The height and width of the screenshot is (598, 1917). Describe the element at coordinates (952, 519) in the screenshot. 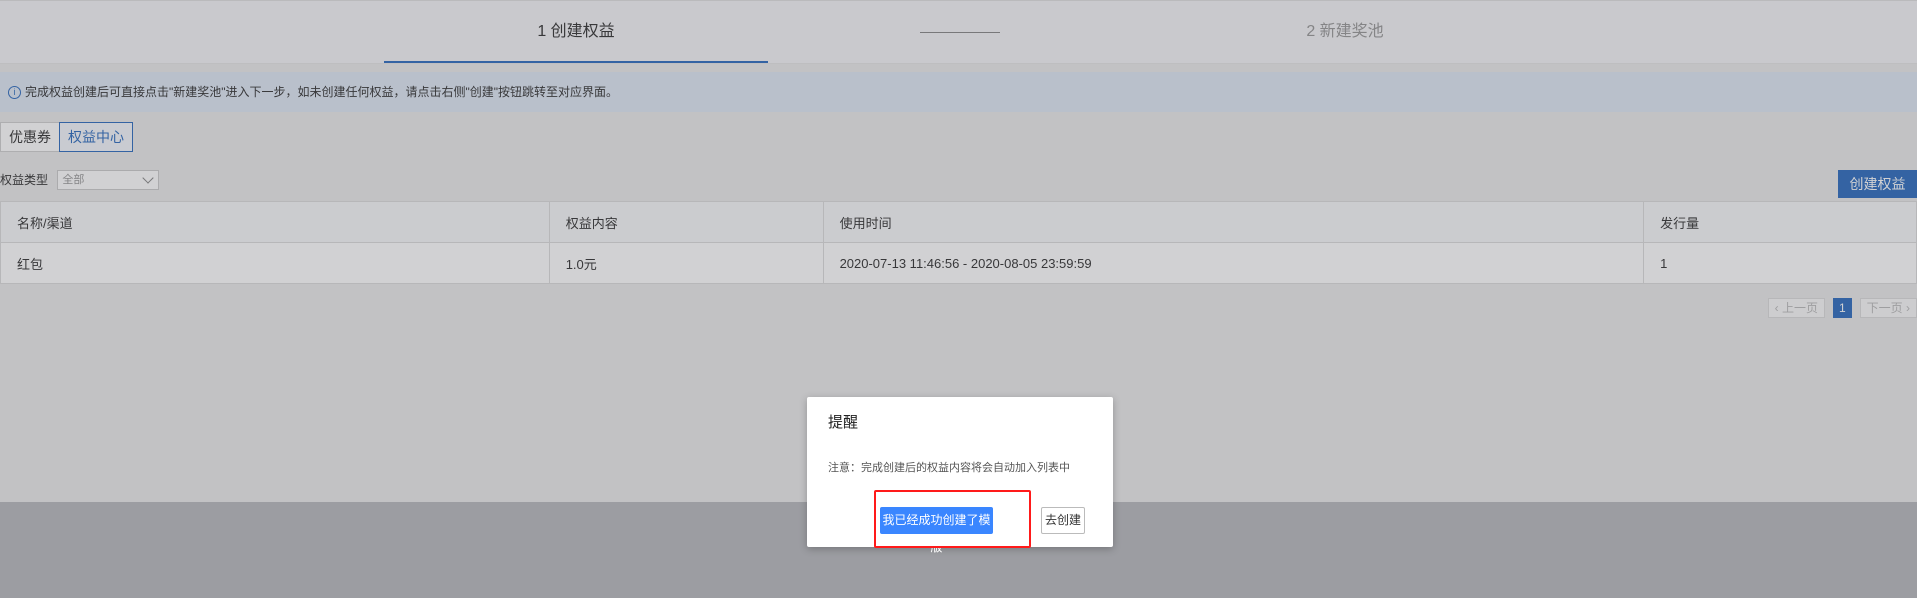

I see `highlight-box` at that location.